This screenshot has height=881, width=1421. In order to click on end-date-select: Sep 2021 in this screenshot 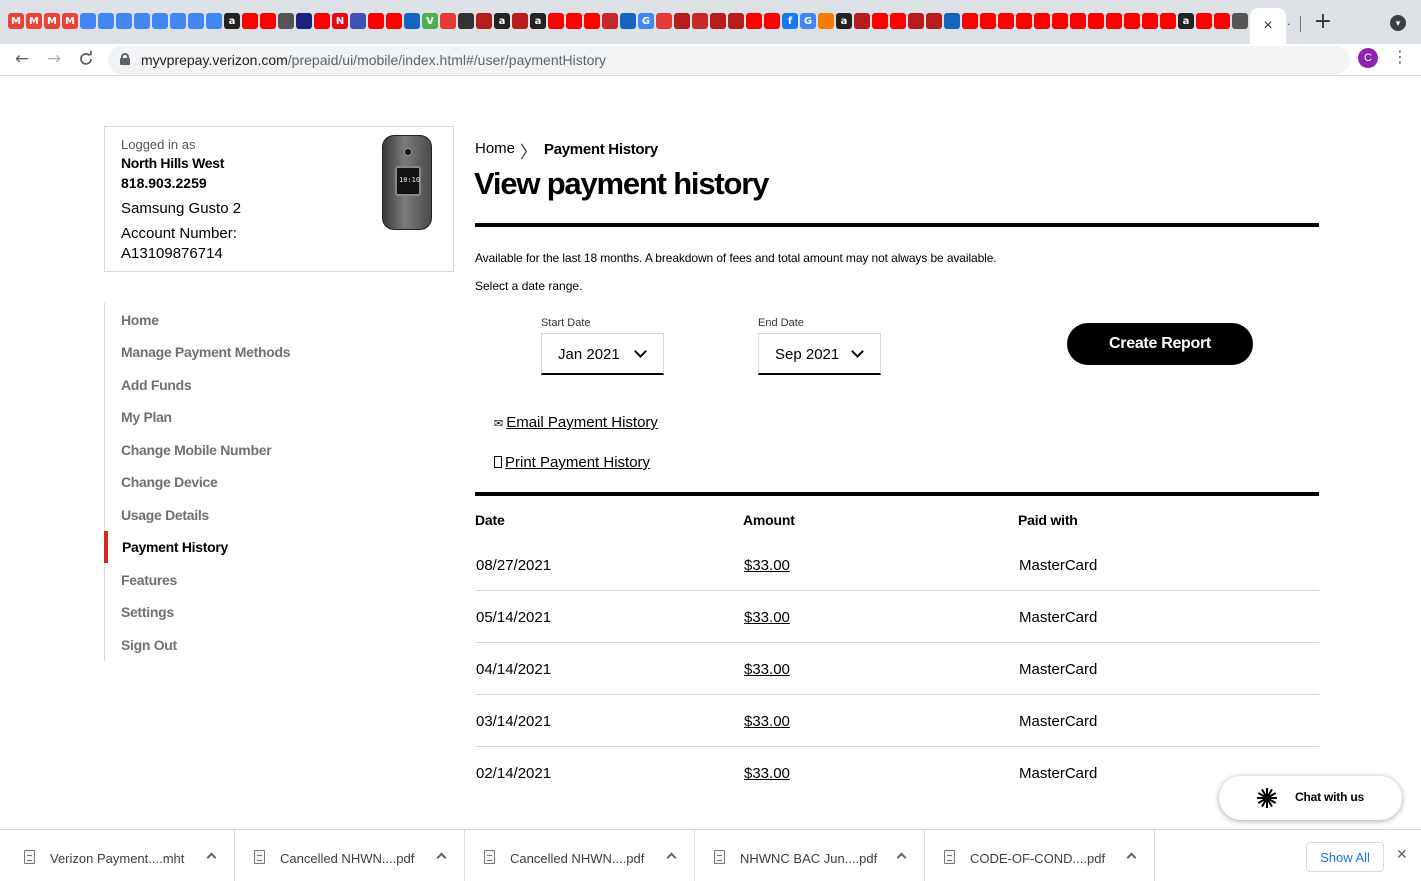, I will do `click(819, 354)`.